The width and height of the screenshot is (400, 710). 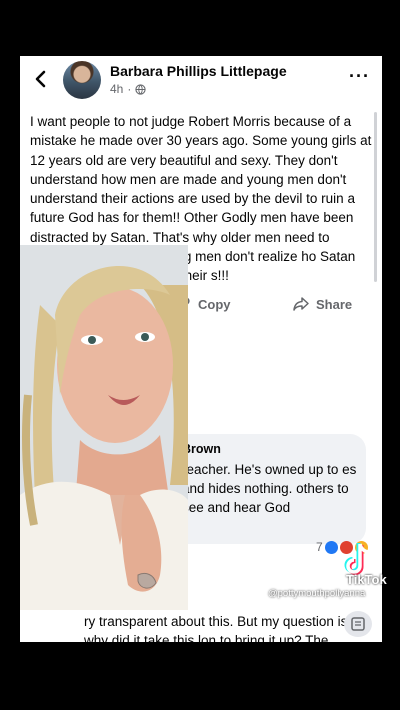 What do you see at coordinates (319, 547) in the screenshot?
I see `reaction-count: 7` at bounding box center [319, 547].